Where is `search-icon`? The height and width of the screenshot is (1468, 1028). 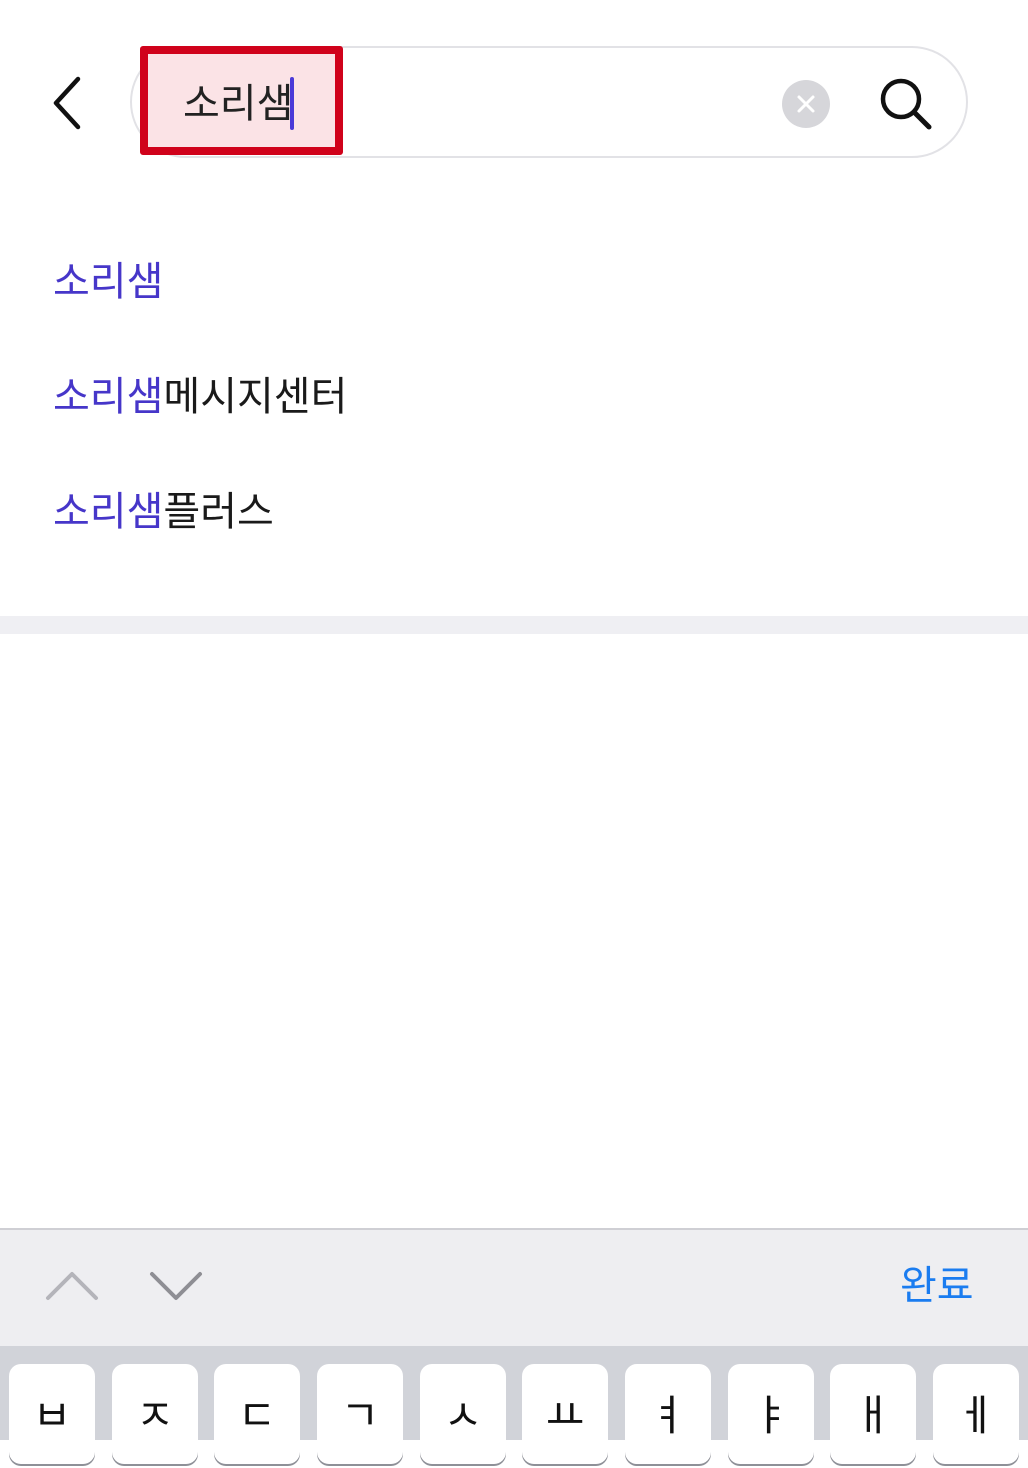 search-icon is located at coordinates (906, 104).